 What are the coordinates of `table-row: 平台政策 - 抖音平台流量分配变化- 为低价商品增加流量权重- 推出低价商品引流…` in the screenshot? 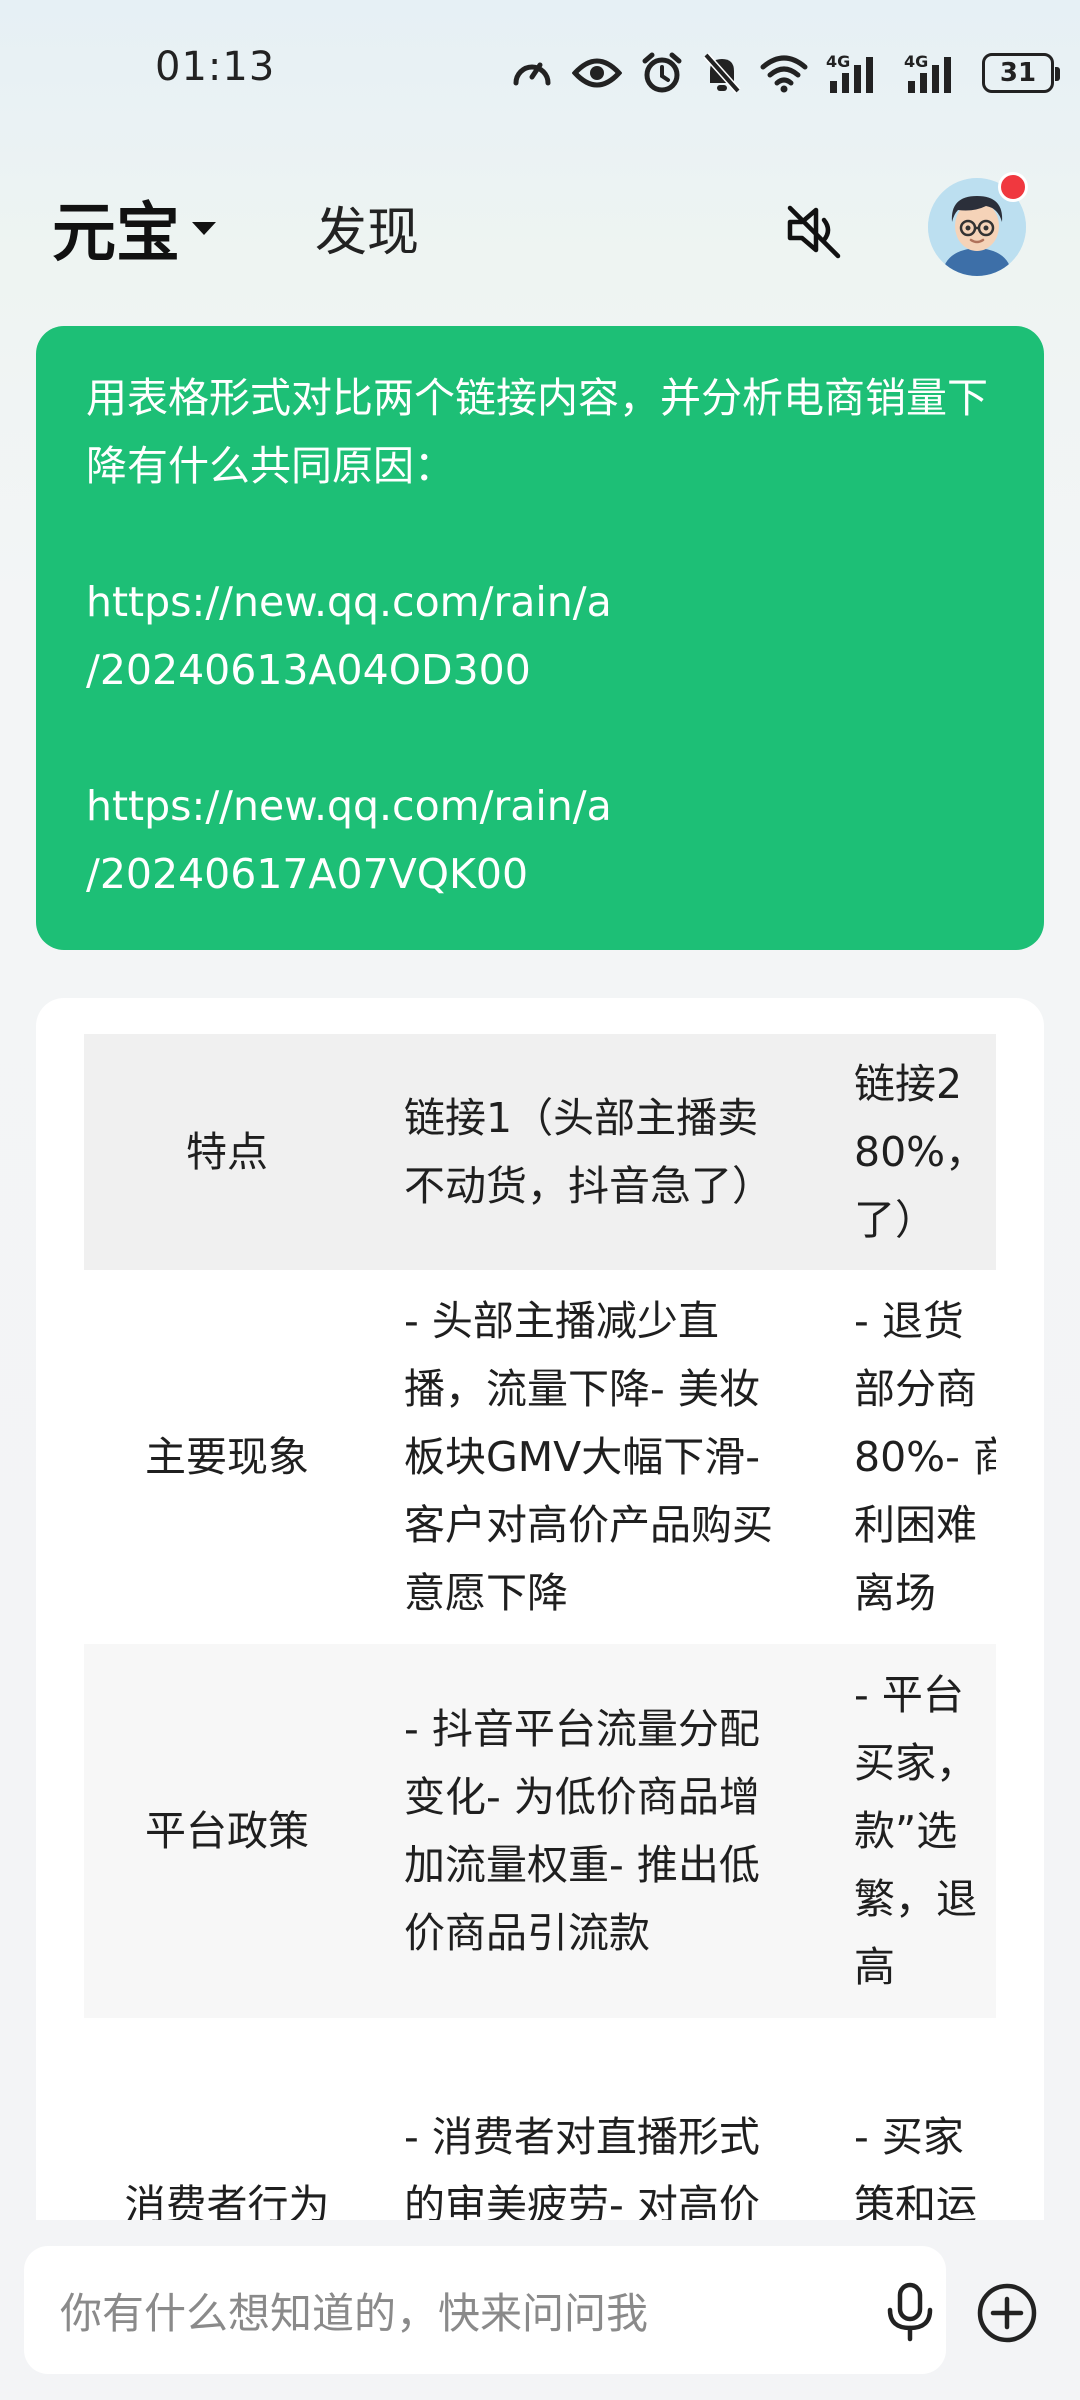 It's located at (540, 1831).